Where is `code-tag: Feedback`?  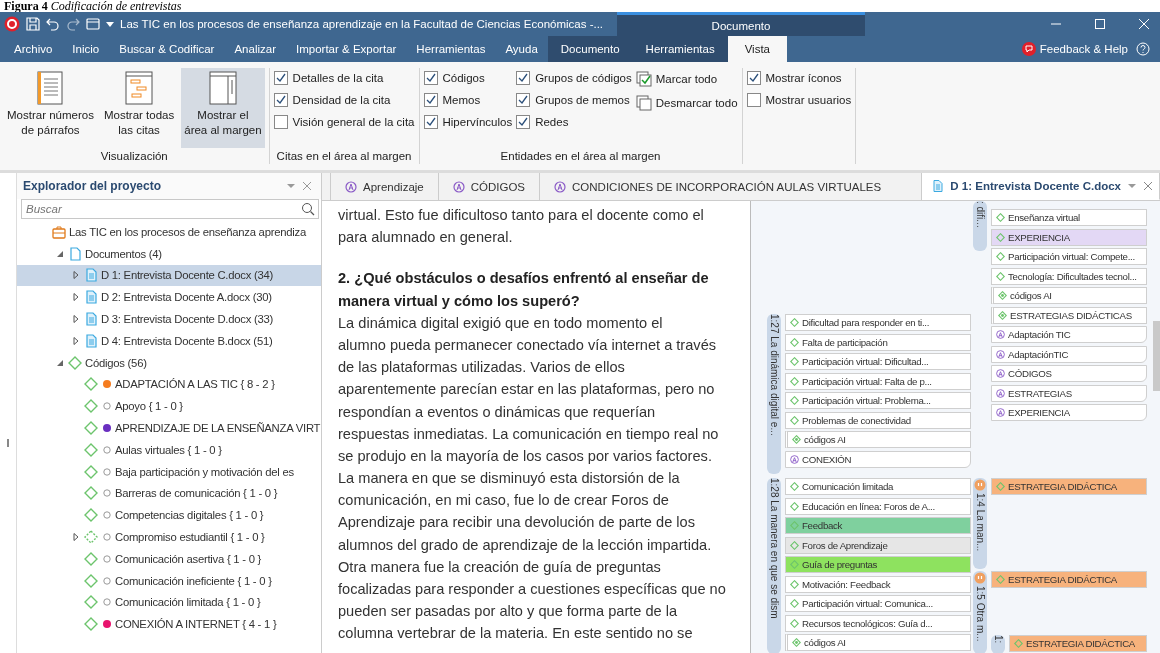
code-tag: Feedback is located at coordinates (878, 525).